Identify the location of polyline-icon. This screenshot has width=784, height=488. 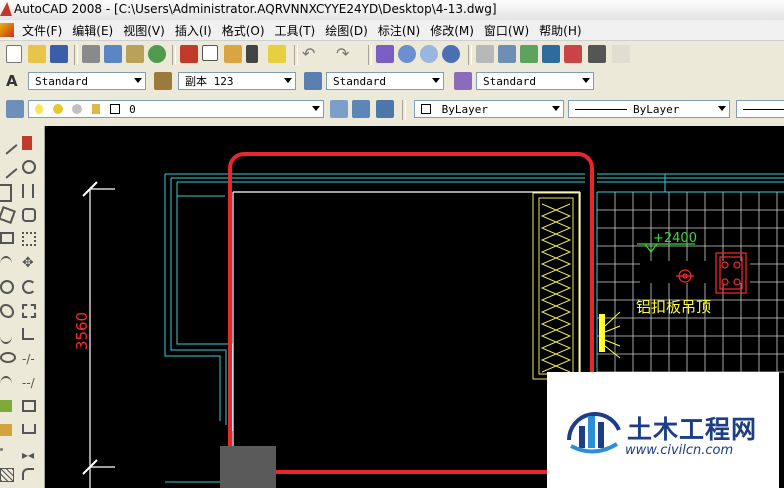
(6, 193).